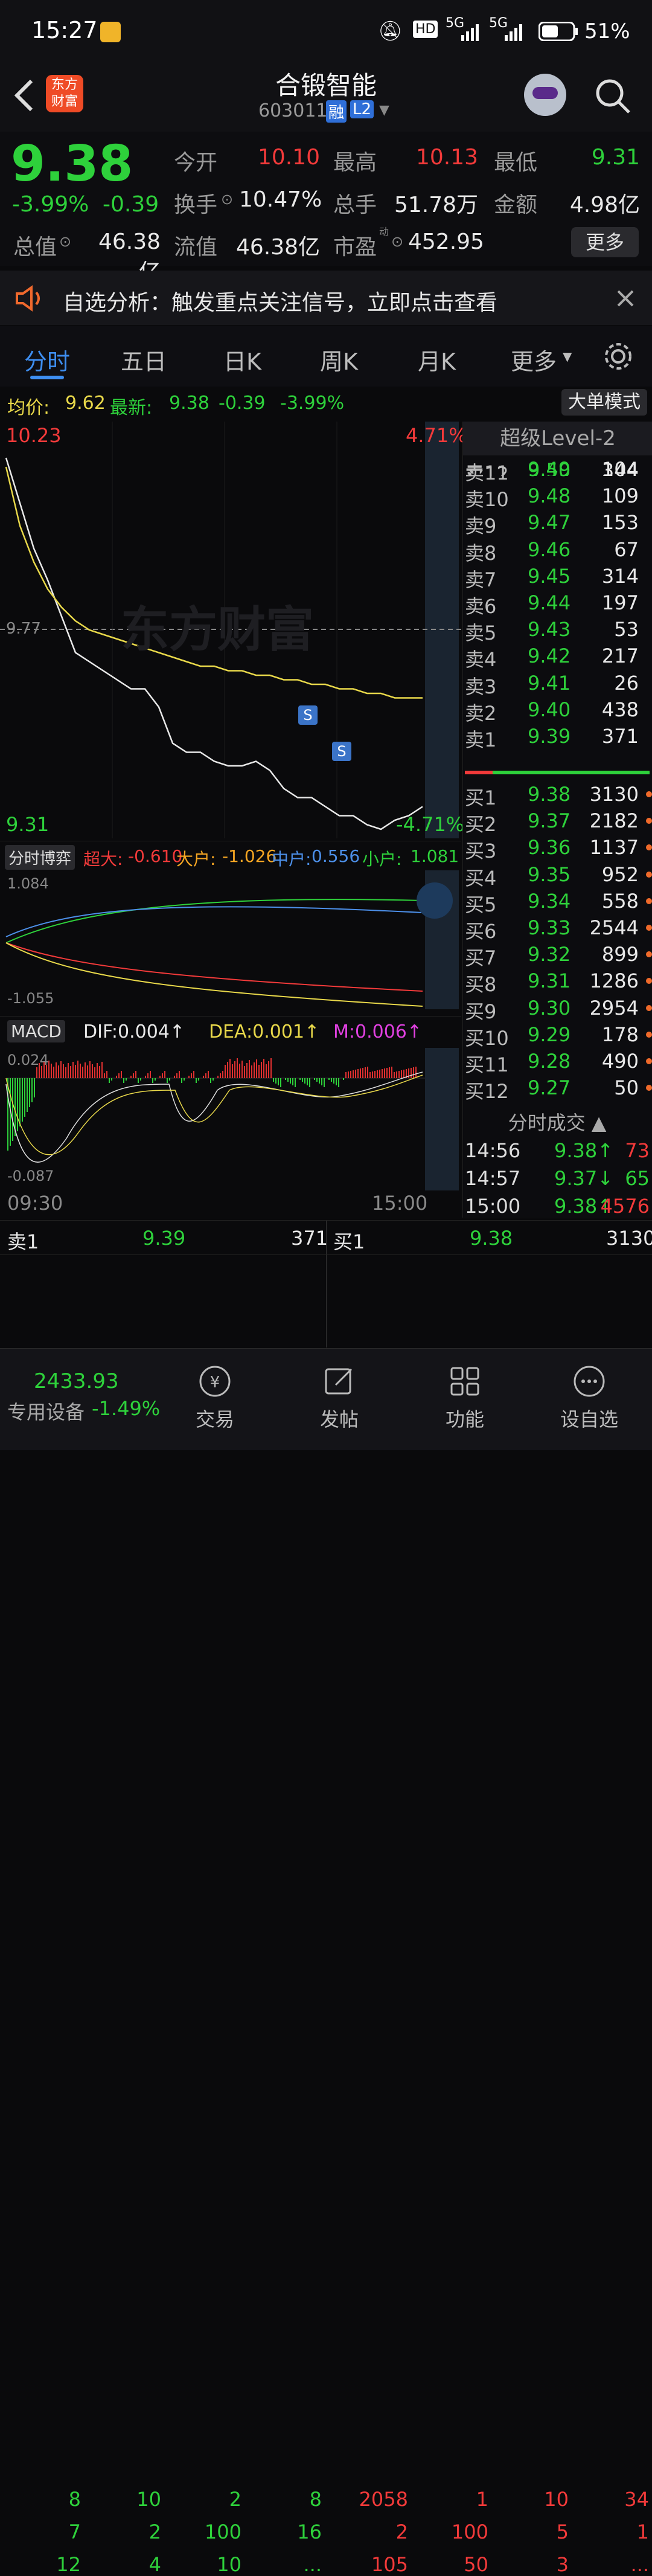  Describe the element at coordinates (558, 1010) in the screenshot. I see `buy-level-row: 买9 9.30 2954` at that location.